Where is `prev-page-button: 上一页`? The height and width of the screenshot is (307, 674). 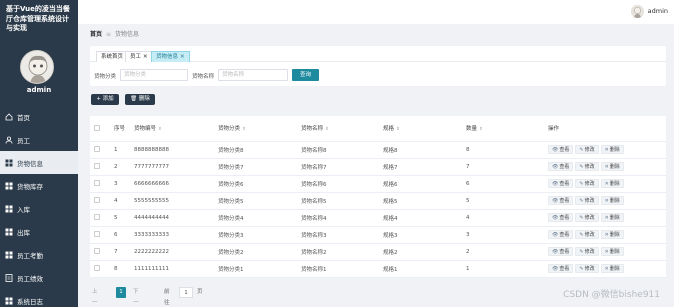 prev-page-button: 上一页 is located at coordinates (95, 296).